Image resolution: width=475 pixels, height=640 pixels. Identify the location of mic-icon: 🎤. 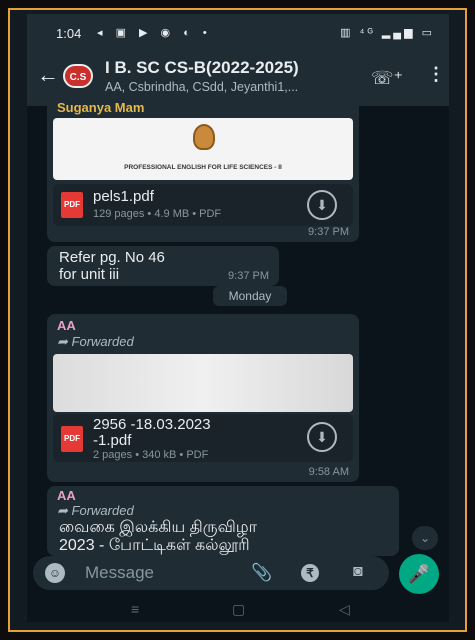
(419, 574).